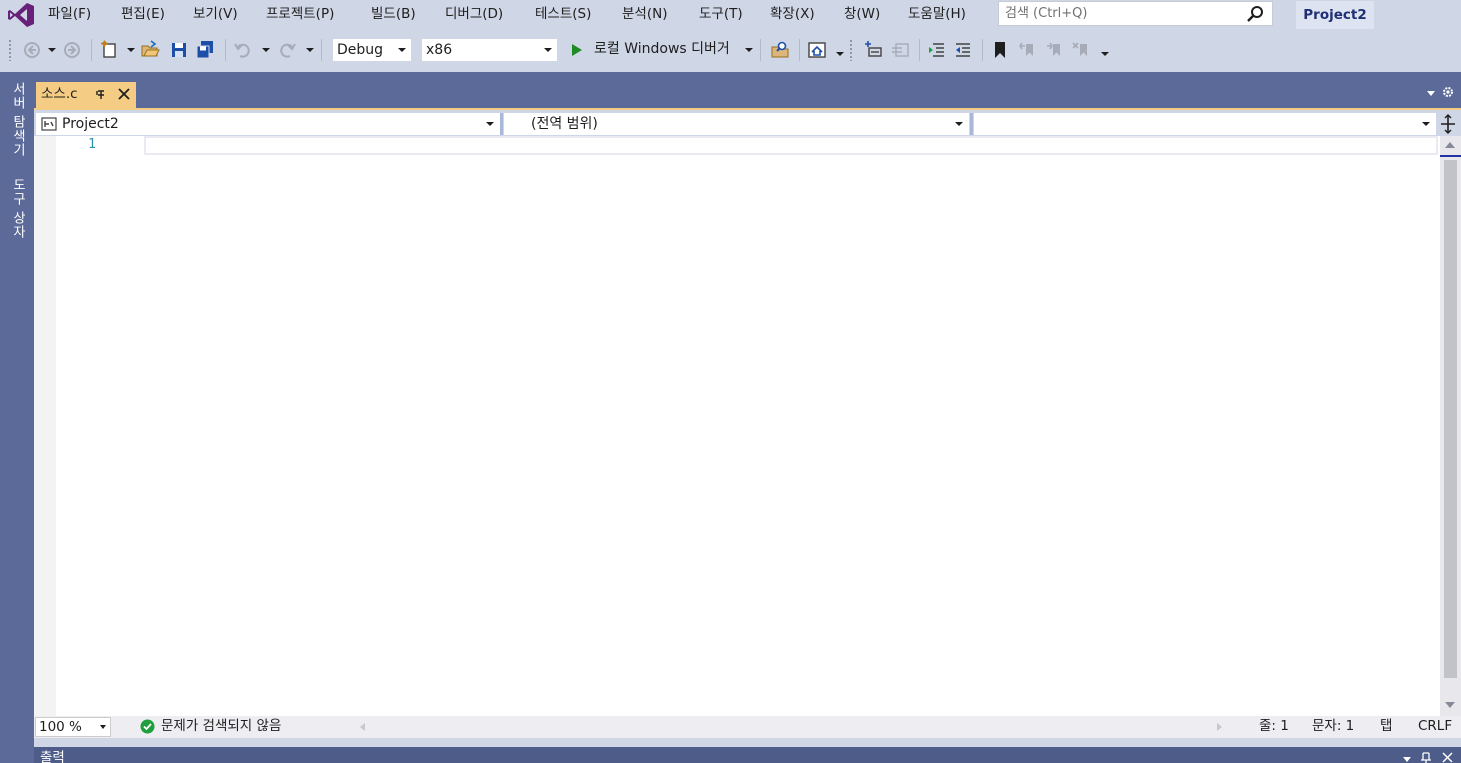  Describe the element at coordinates (150, 50) in the screenshot. I see `open-icon` at that location.